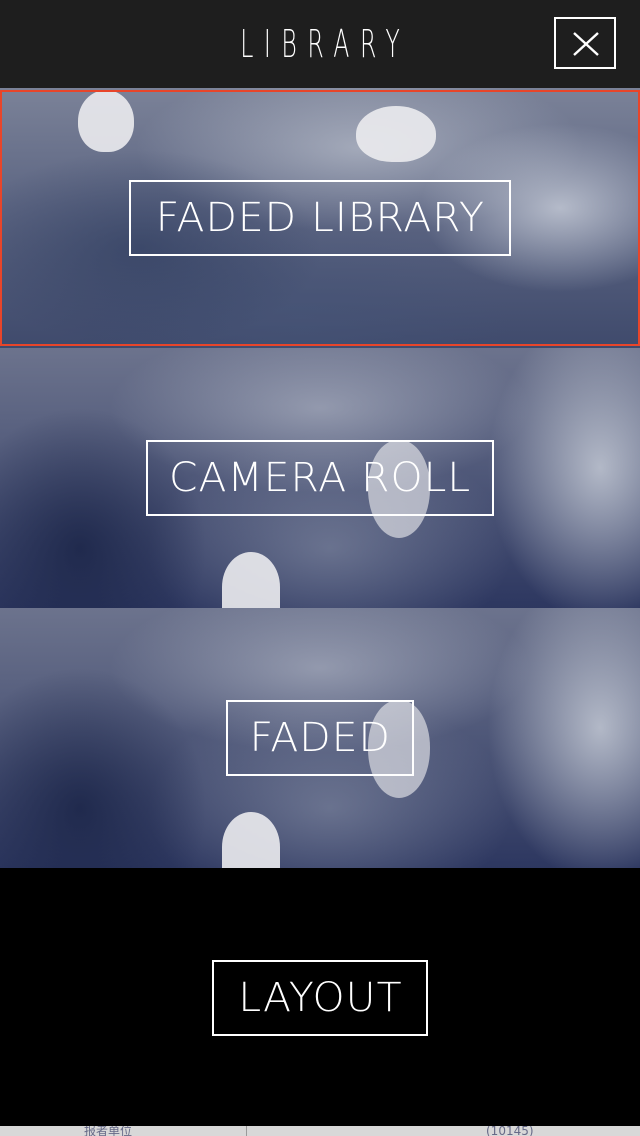 The height and width of the screenshot is (1136, 640). I want to click on layout-label: LAYOUT, so click(320, 998).